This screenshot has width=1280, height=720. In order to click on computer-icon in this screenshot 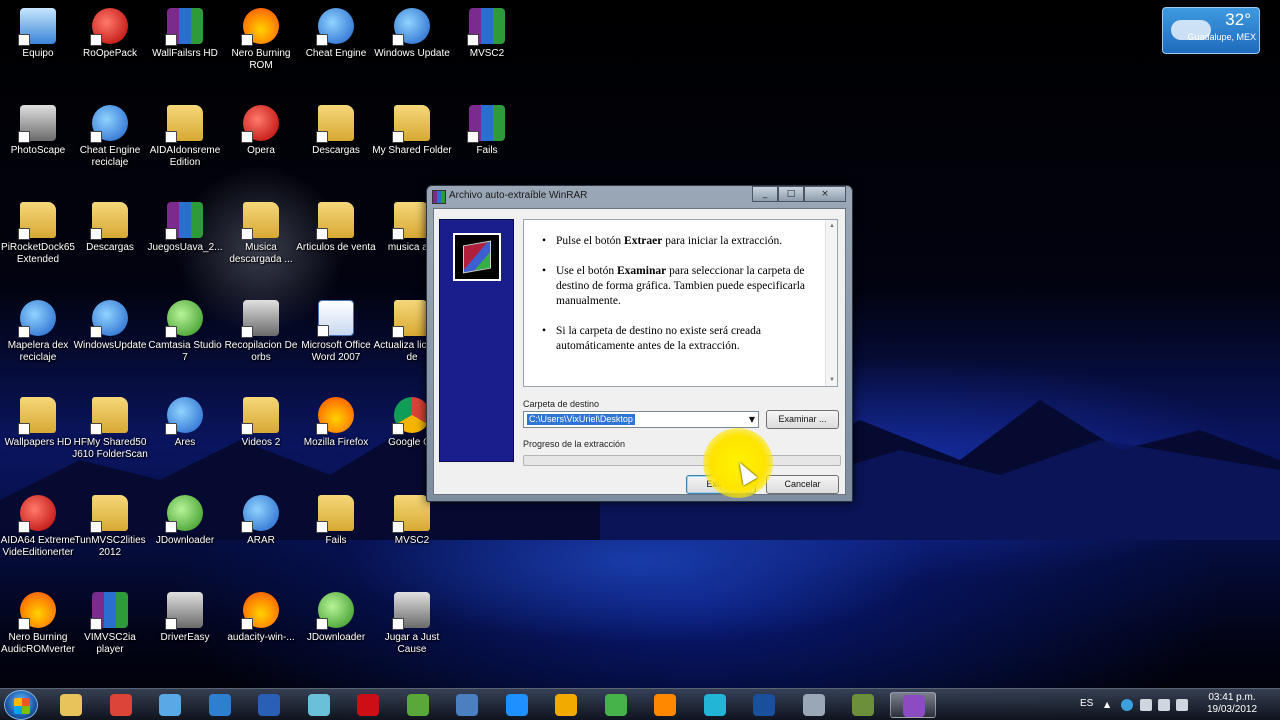, I will do `click(37, 27)`.